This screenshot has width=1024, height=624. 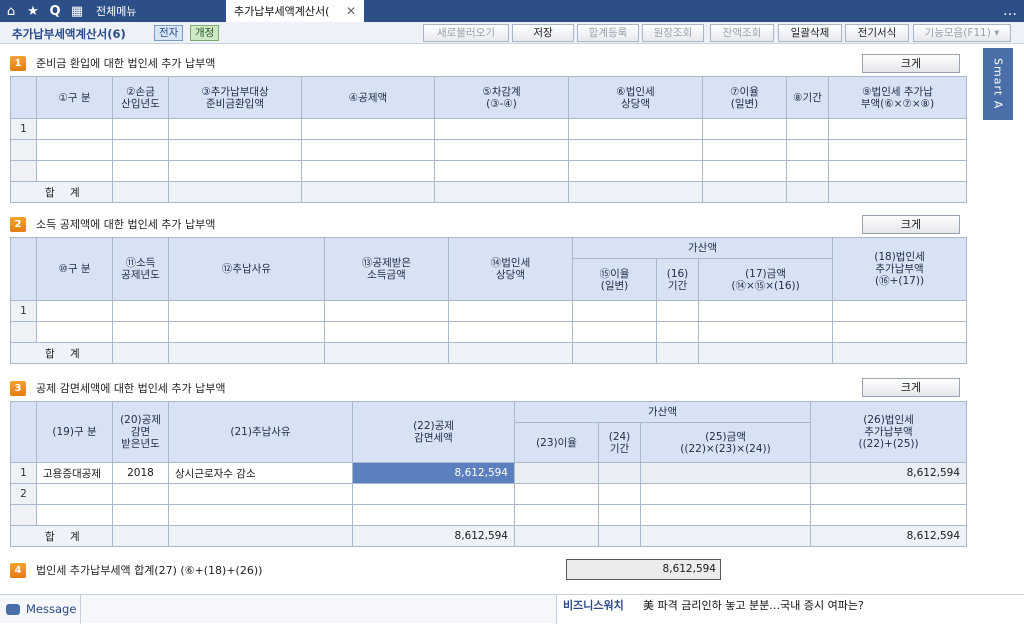 I want to click on section-3-enlarge-button: 크게, so click(x=911, y=387).